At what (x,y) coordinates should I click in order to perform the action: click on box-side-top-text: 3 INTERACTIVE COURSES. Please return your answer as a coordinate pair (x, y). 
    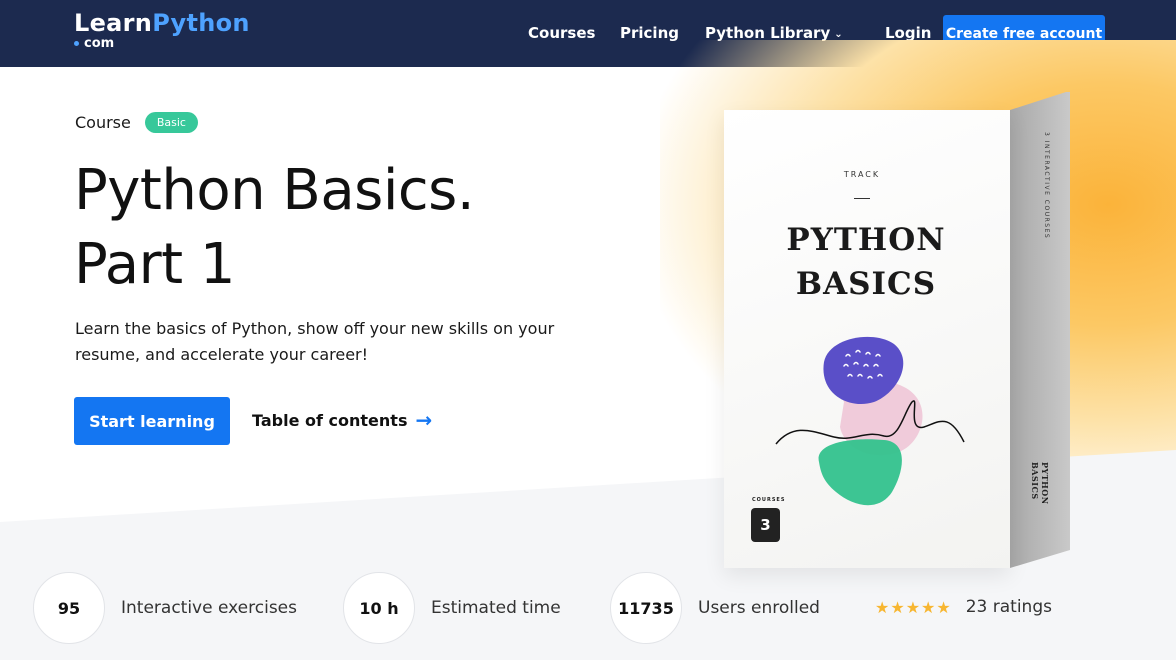
    Looking at the image, I should click on (1046, 186).